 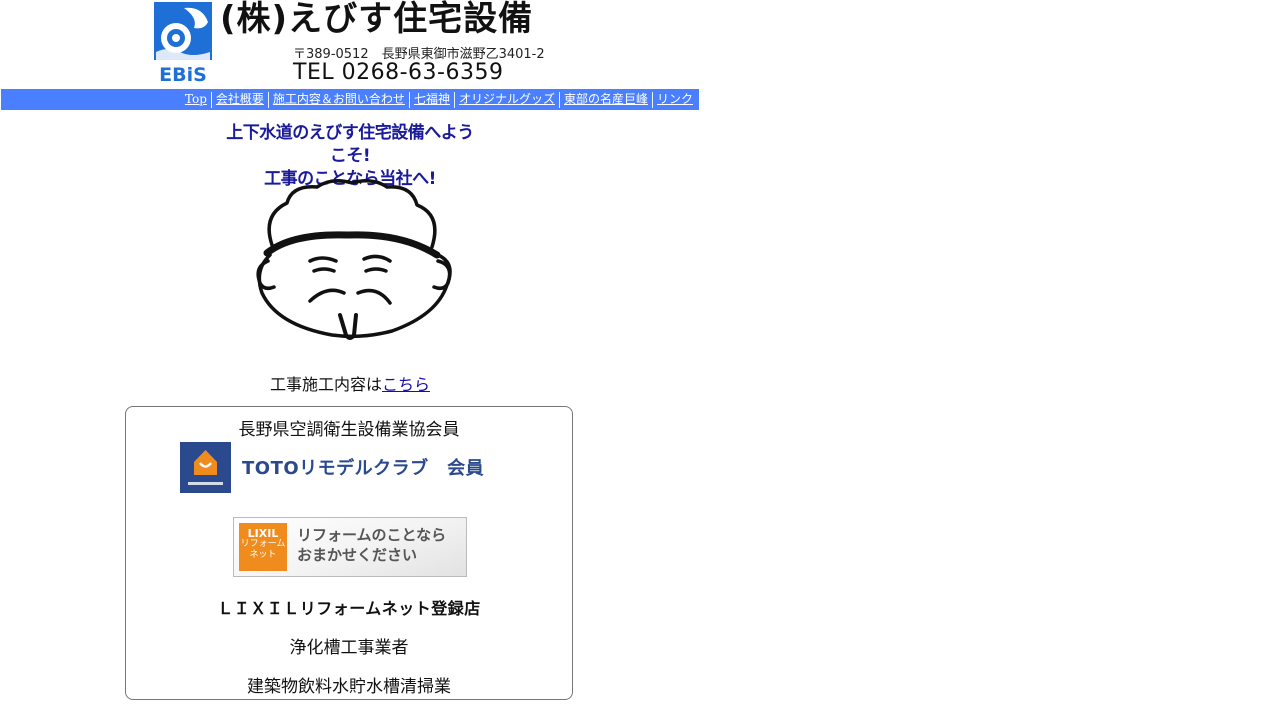 What do you see at coordinates (325, 384) in the screenshot?
I see `works-prefix: 工事施工内容は` at bounding box center [325, 384].